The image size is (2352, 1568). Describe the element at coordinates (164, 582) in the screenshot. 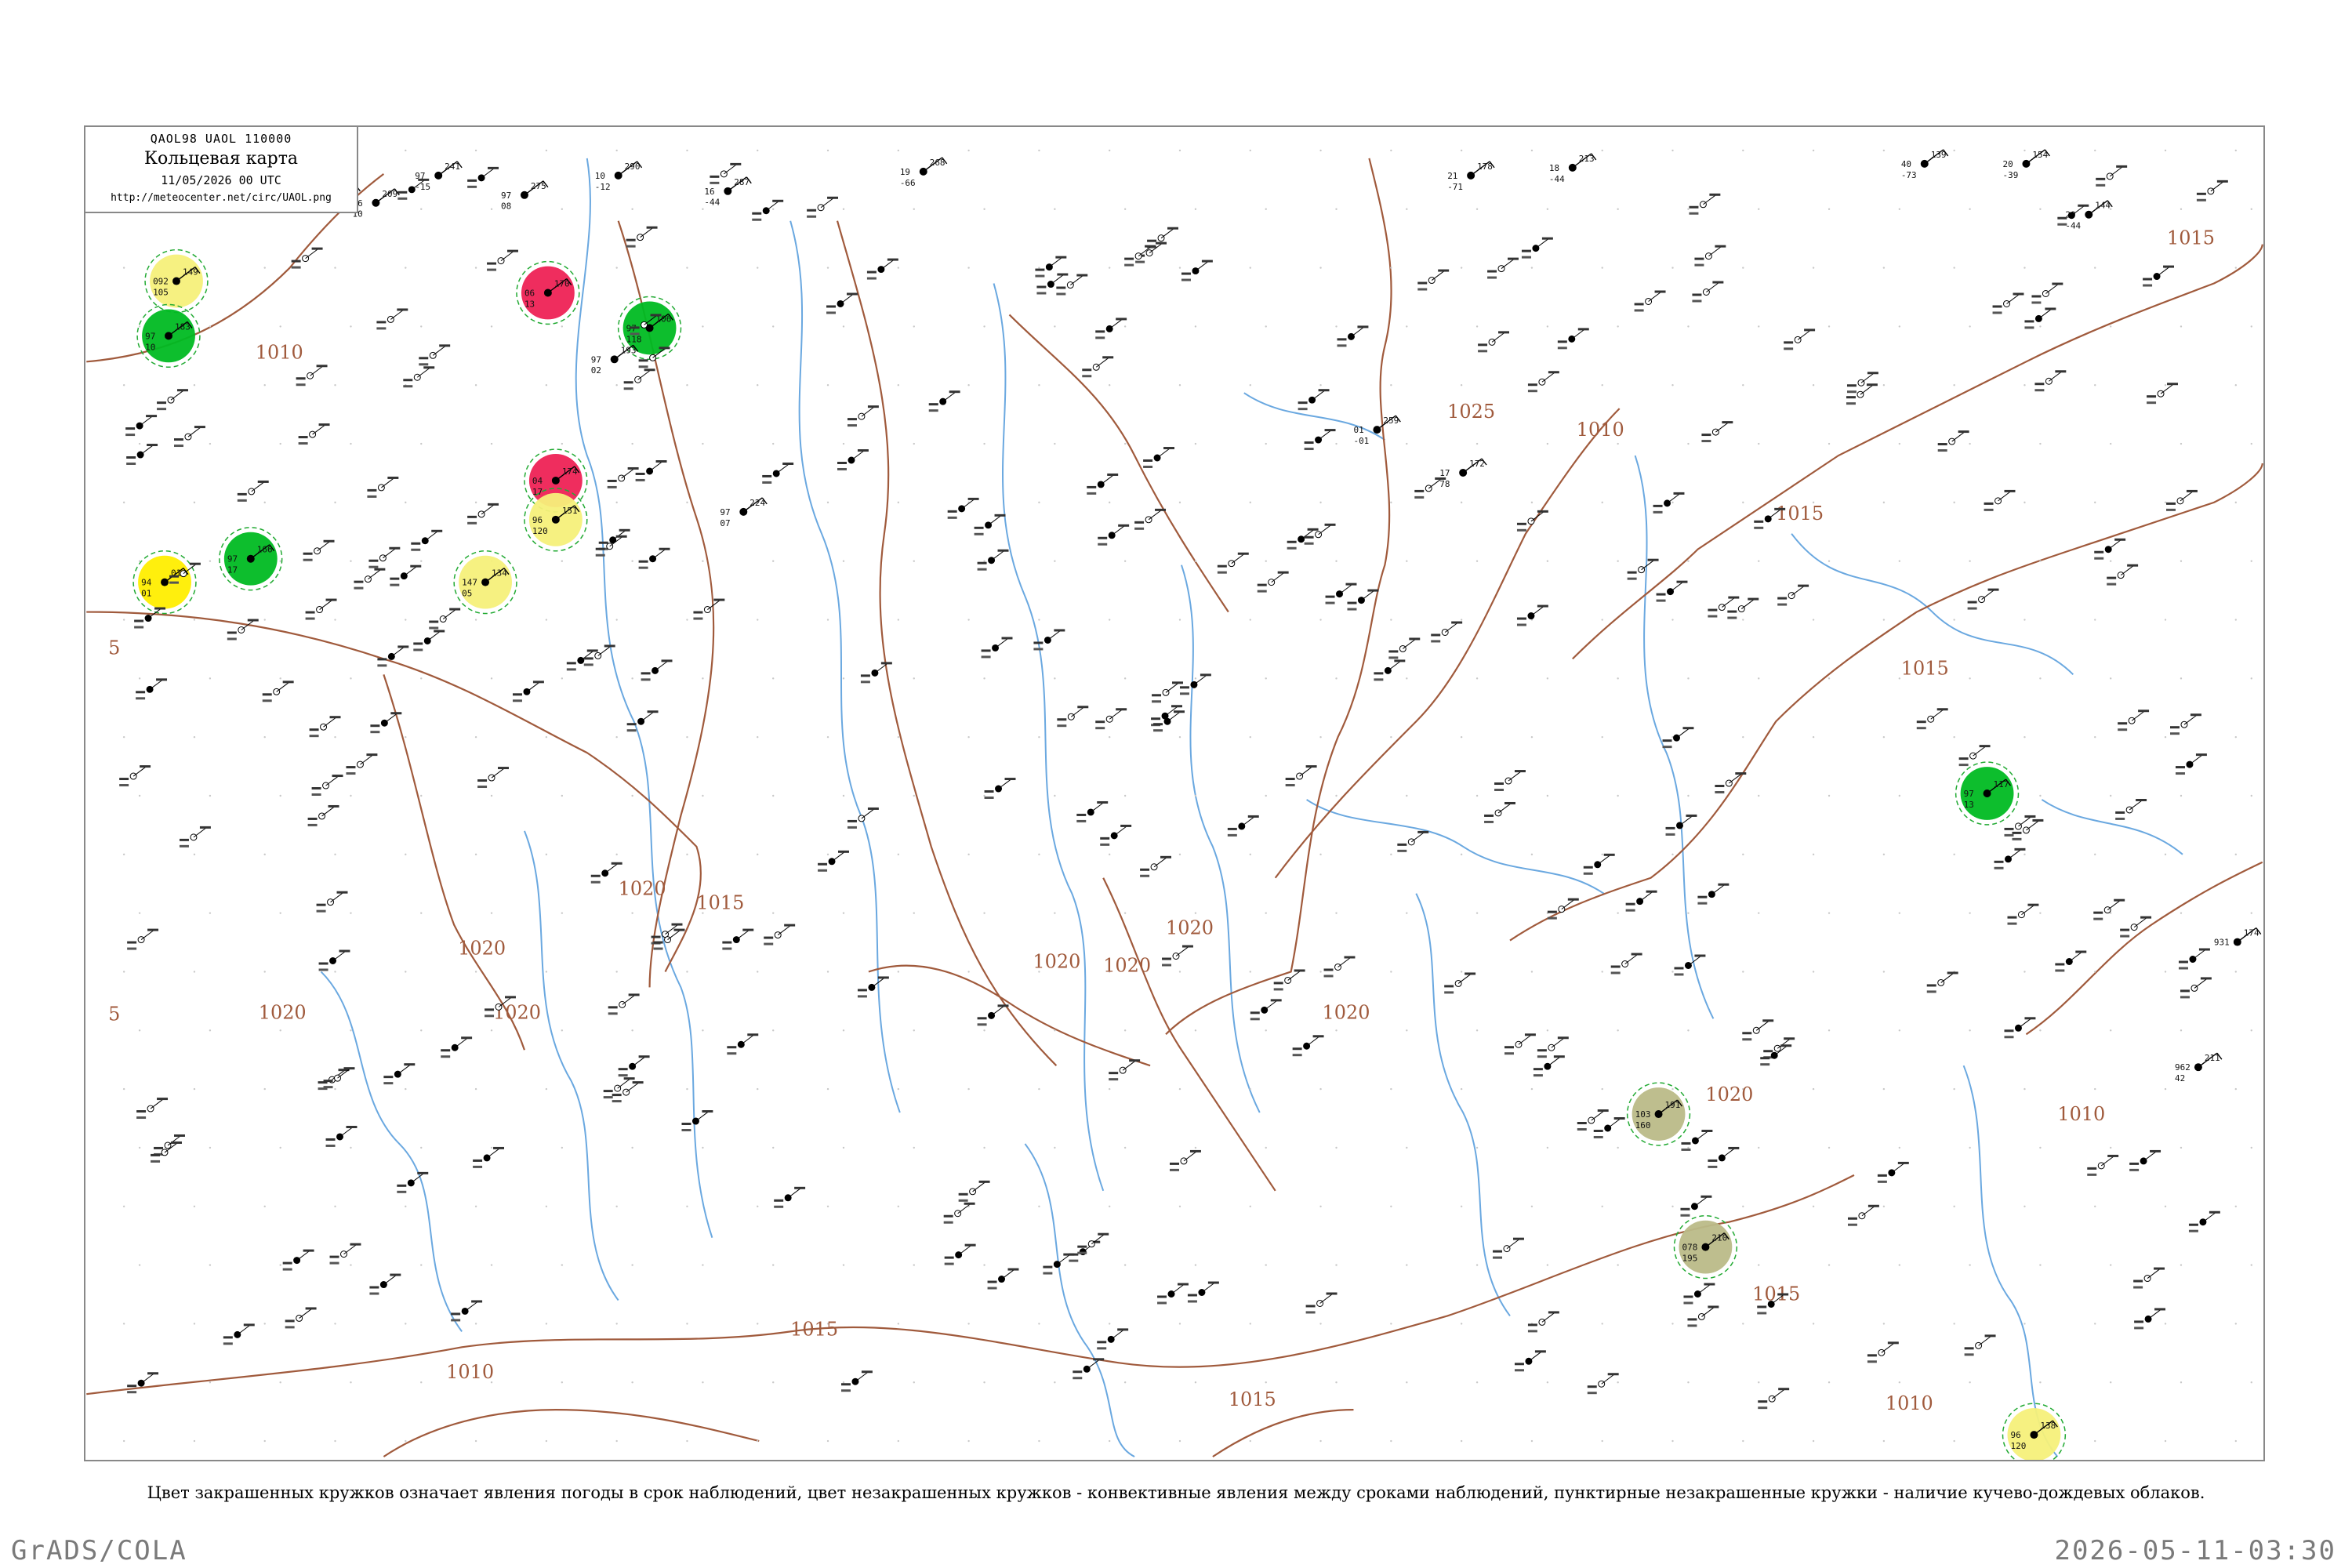

I see `station-plot: 019401` at that location.